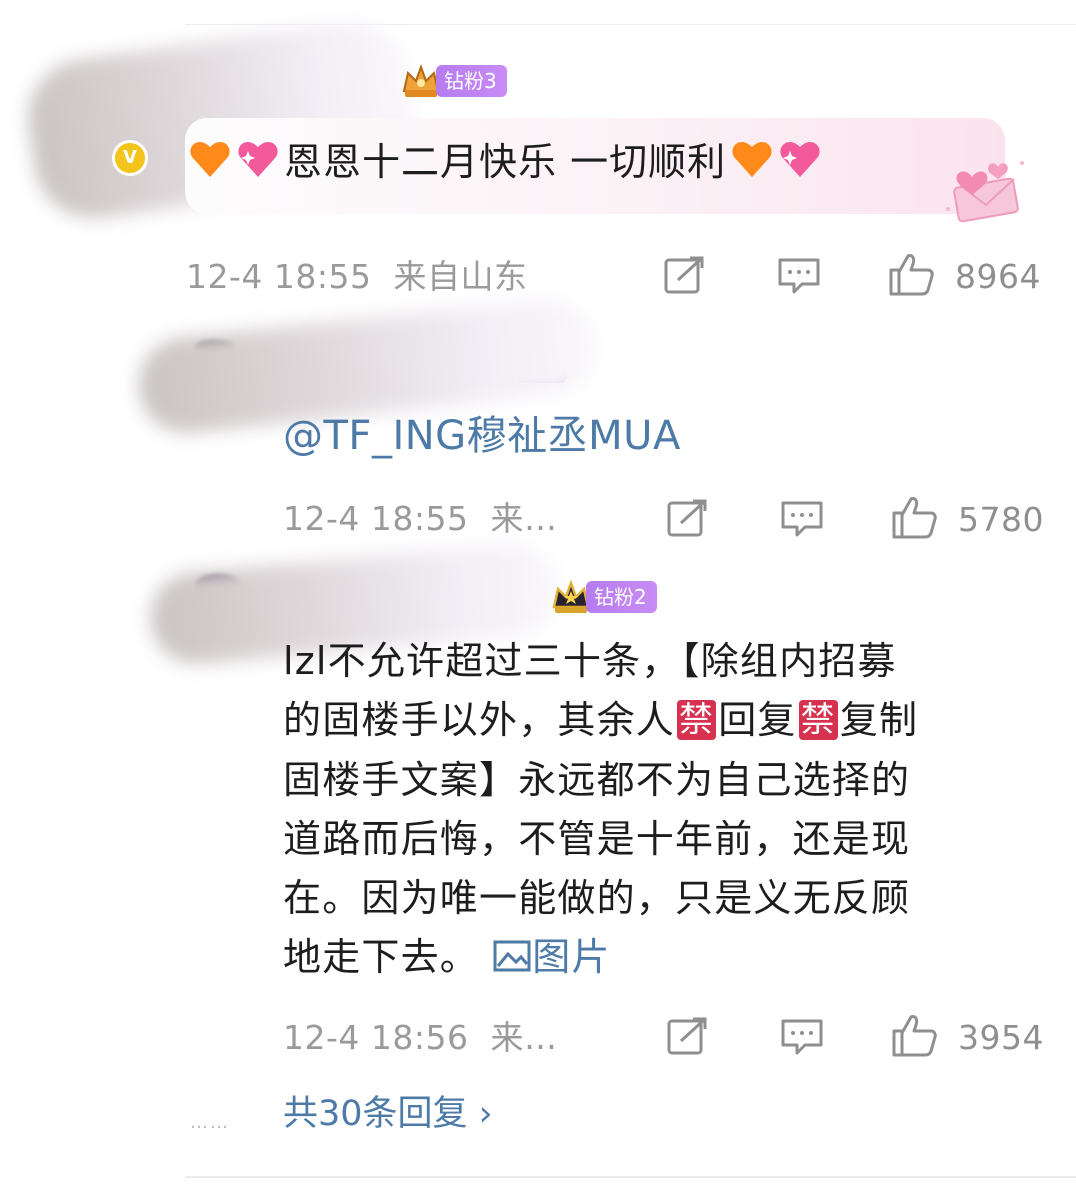 The height and width of the screenshot is (1200, 1076). I want to click on comment-line: 的固楼手以外，其余人, so click(479, 720).